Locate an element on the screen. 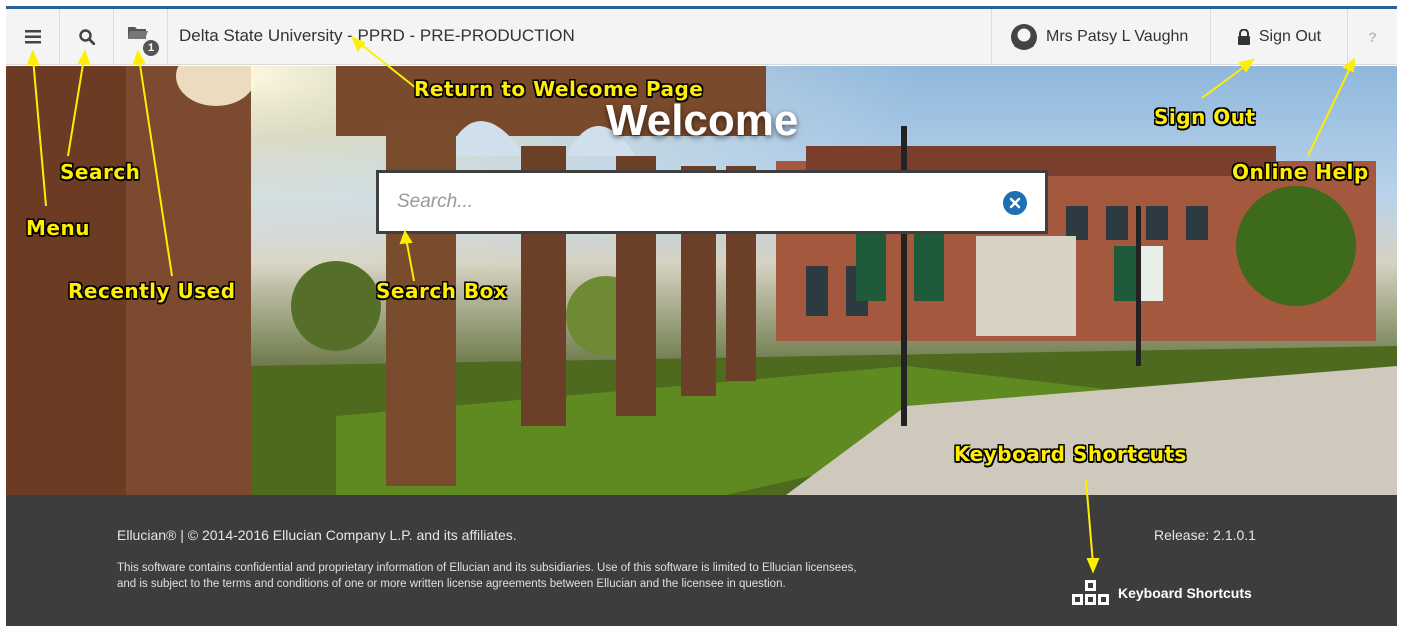 The width and height of the screenshot is (1401, 626). user-profile: Mrs Patsy L Vaughn is located at coordinates (1100, 37).